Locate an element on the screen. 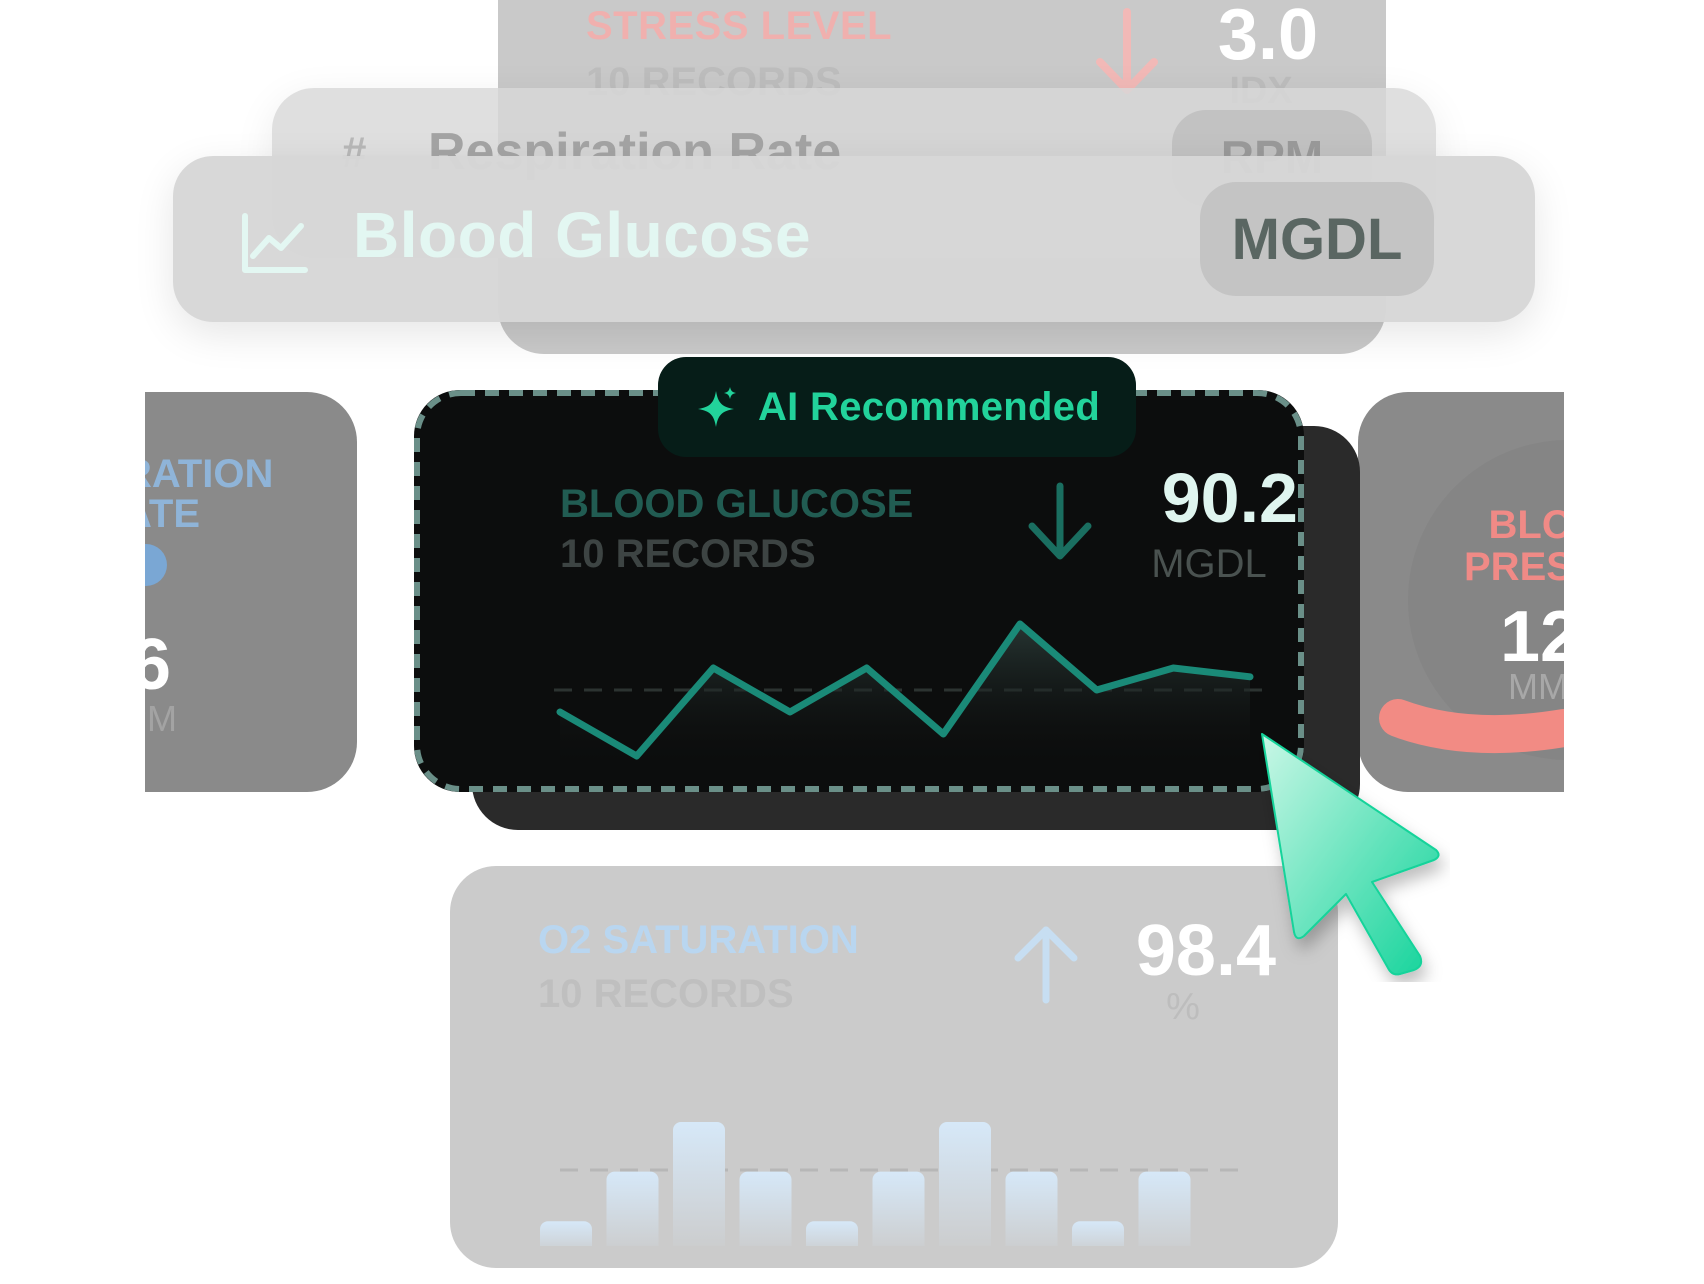 This screenshot has width=1704, height=1284. ai-recommended-label: AI Recommended is located at coordinates (929, 406).